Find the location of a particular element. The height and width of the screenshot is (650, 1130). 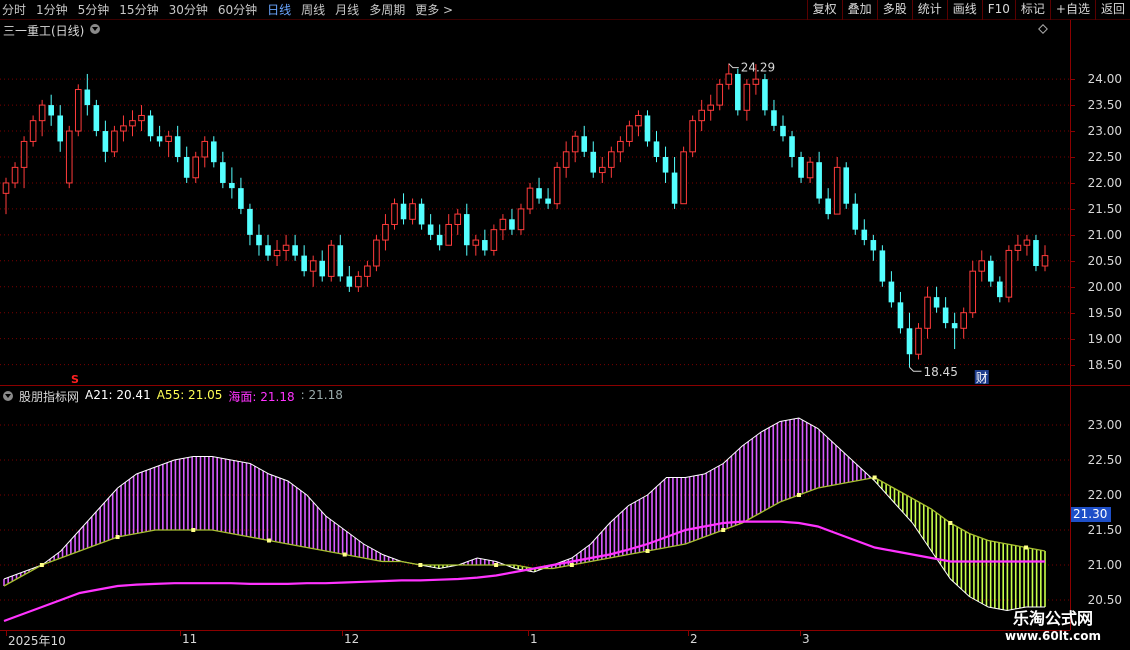

period-tab-1: 1分钟 is located at coordinates (52, 10).